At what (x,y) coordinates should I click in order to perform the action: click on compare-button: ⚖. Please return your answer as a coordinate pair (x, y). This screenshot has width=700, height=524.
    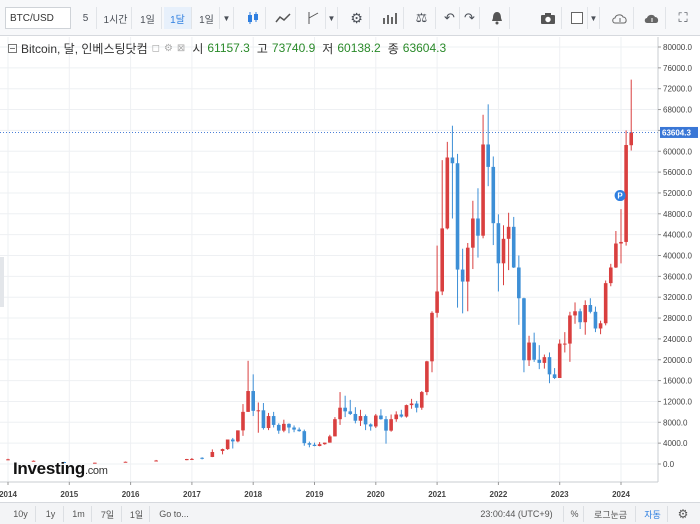
    Looking at the image, I should click on (422, 18).